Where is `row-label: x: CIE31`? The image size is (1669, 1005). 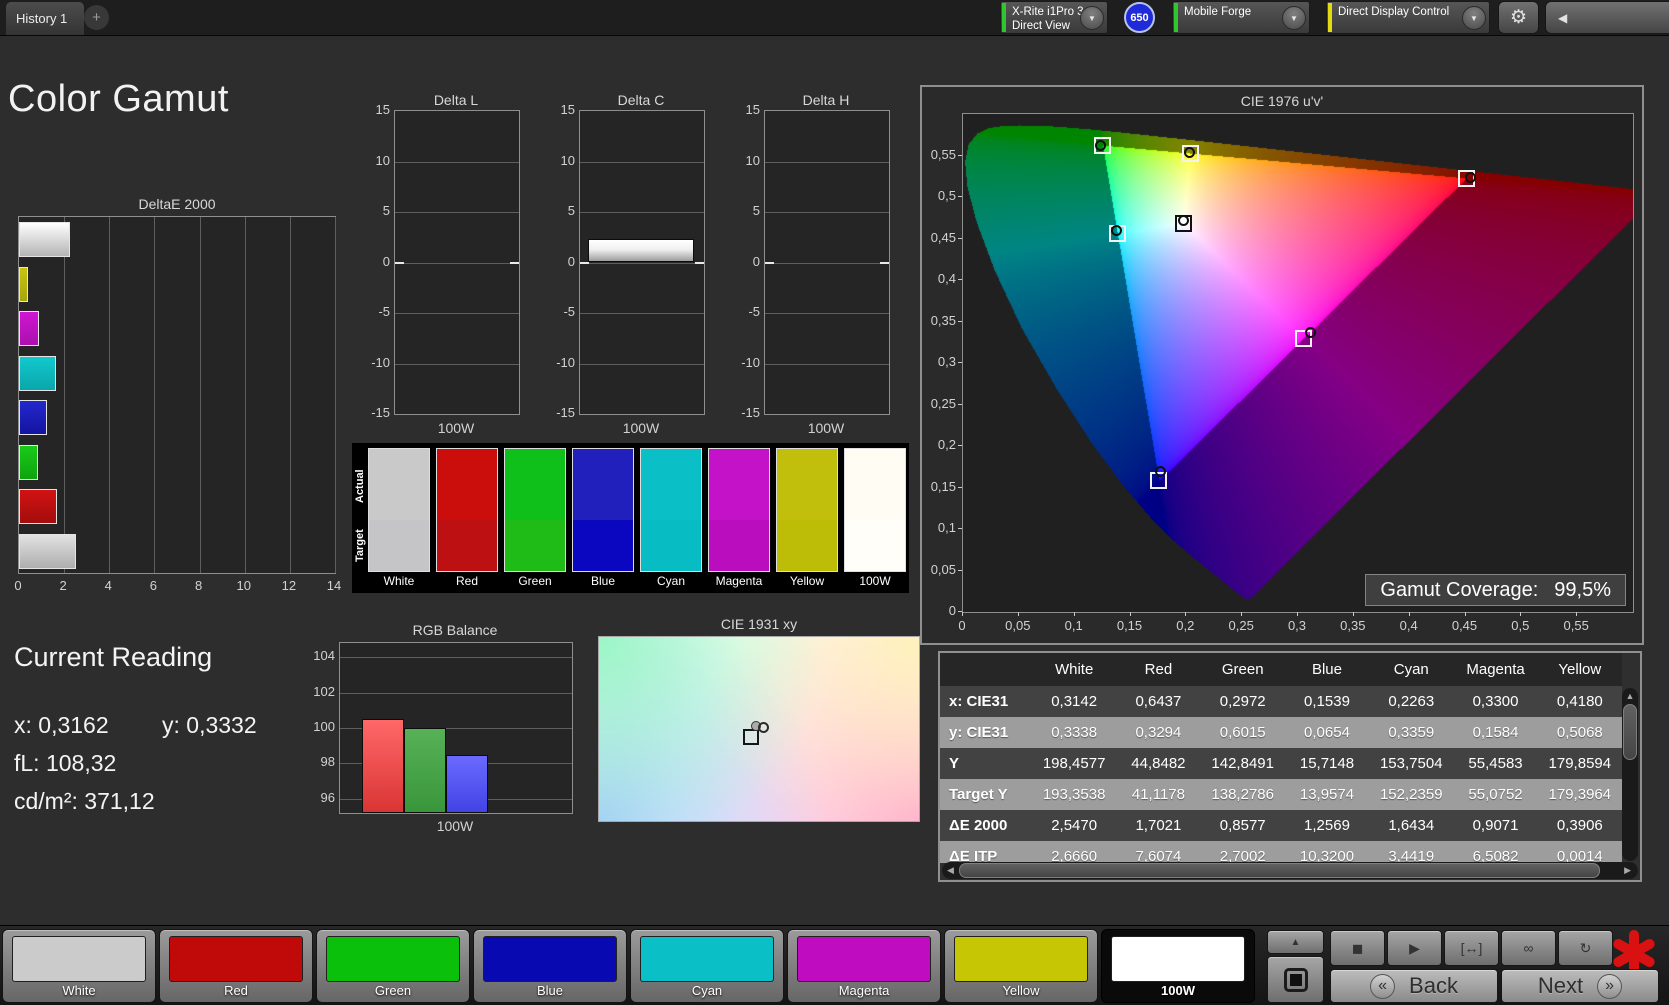
row-label: x: CIE31 is located at coordinates (979, 701).